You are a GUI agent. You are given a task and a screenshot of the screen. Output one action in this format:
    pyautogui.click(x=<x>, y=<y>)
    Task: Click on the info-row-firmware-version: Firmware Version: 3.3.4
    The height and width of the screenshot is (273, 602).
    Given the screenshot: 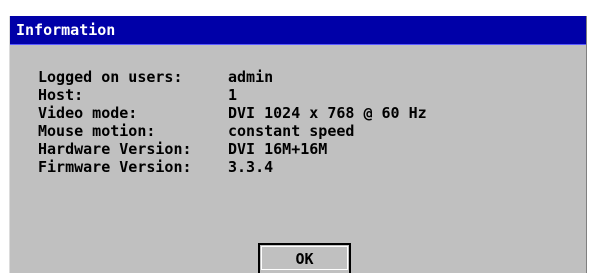 What is the action you would take?
    pyautogui.click(x=232, y=167)
    